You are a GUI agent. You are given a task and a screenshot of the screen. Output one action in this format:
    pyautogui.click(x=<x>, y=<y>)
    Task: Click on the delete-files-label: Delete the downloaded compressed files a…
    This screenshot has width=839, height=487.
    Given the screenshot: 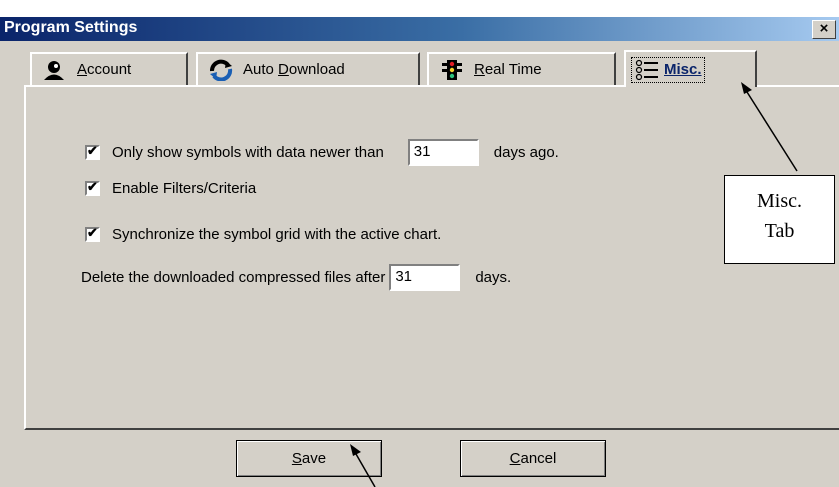 What is the action you would take?
    pyautogui.click(x=233, y=277)
    